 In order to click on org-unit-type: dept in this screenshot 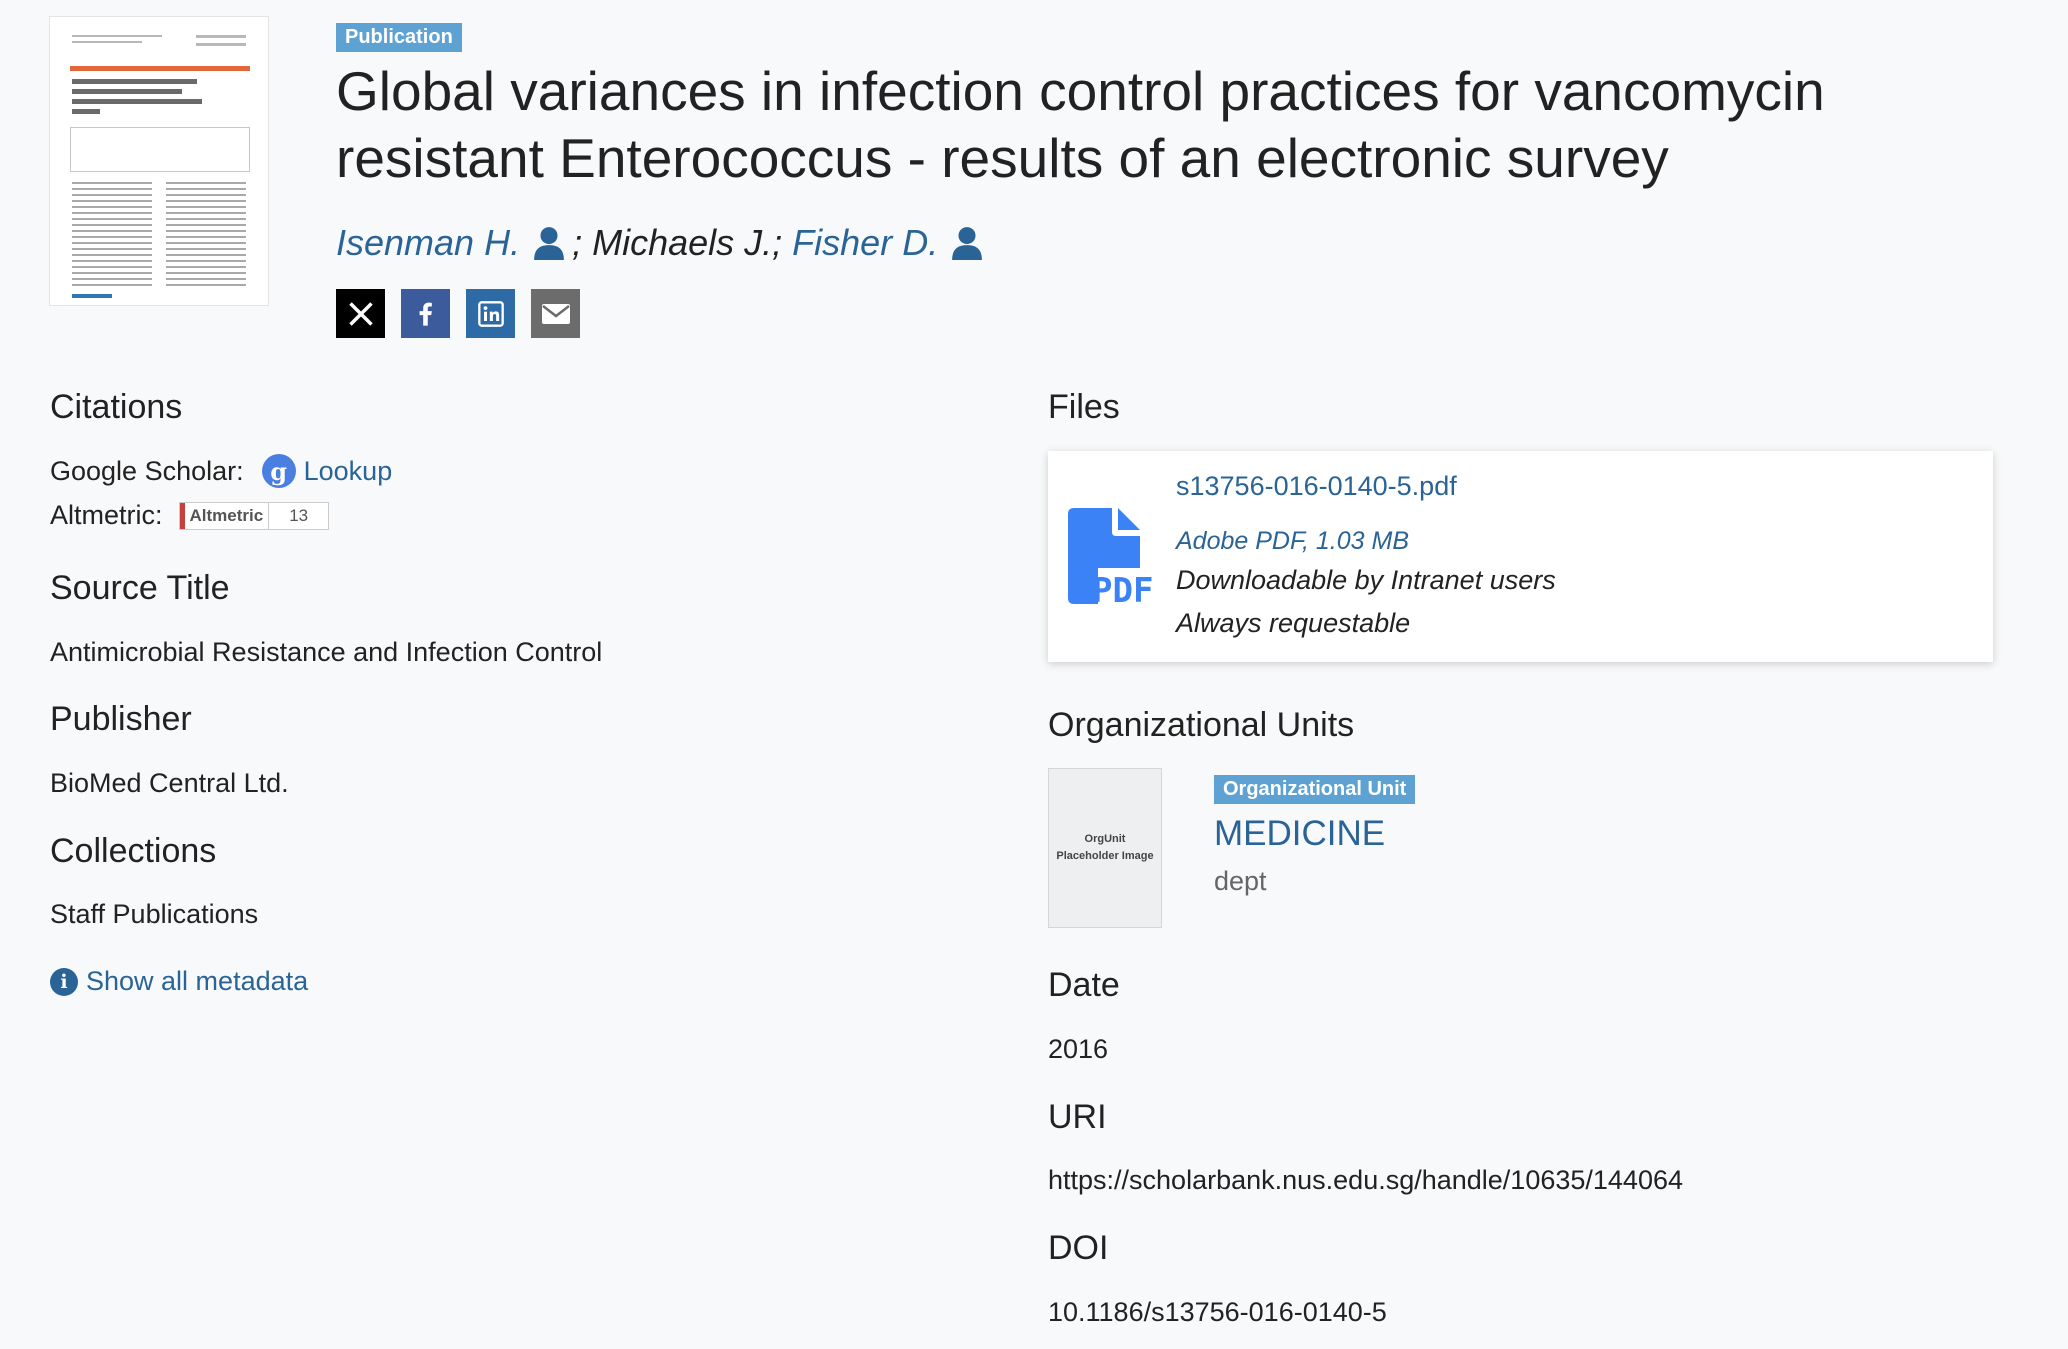, I will do `click(1240, 881)`.